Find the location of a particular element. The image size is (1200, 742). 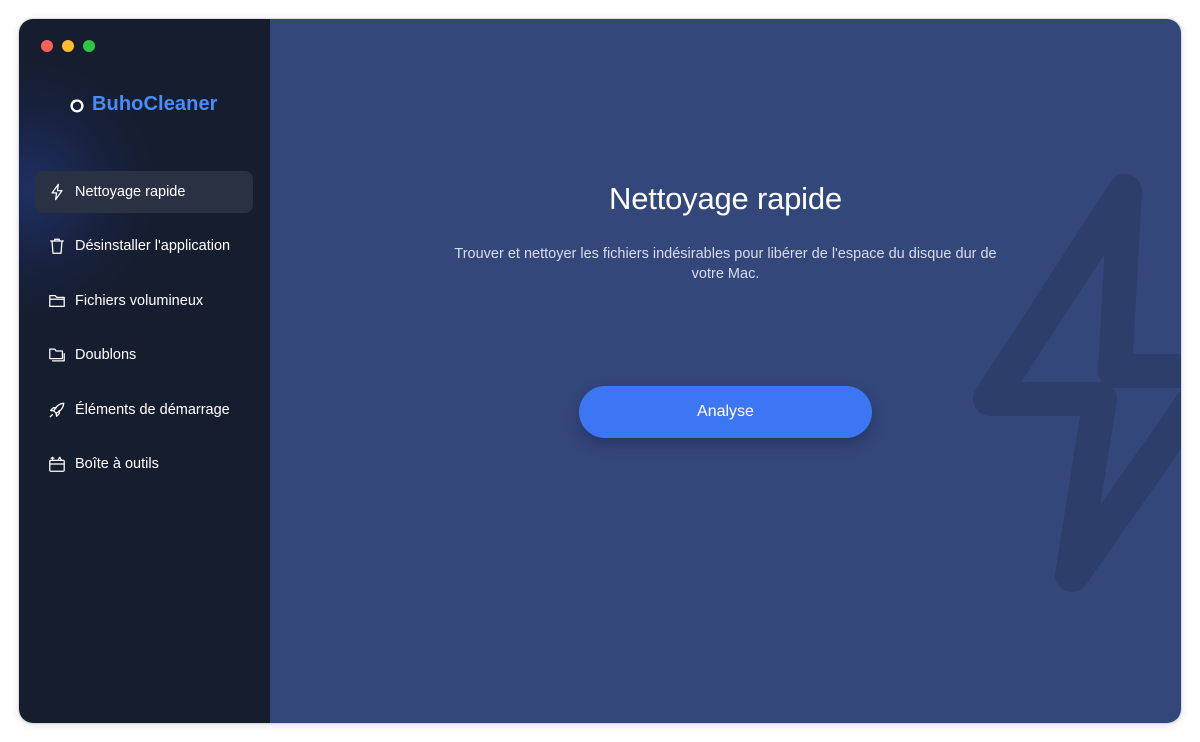

app-logo: BuhoCleaner is located at coordinates (143, 104).